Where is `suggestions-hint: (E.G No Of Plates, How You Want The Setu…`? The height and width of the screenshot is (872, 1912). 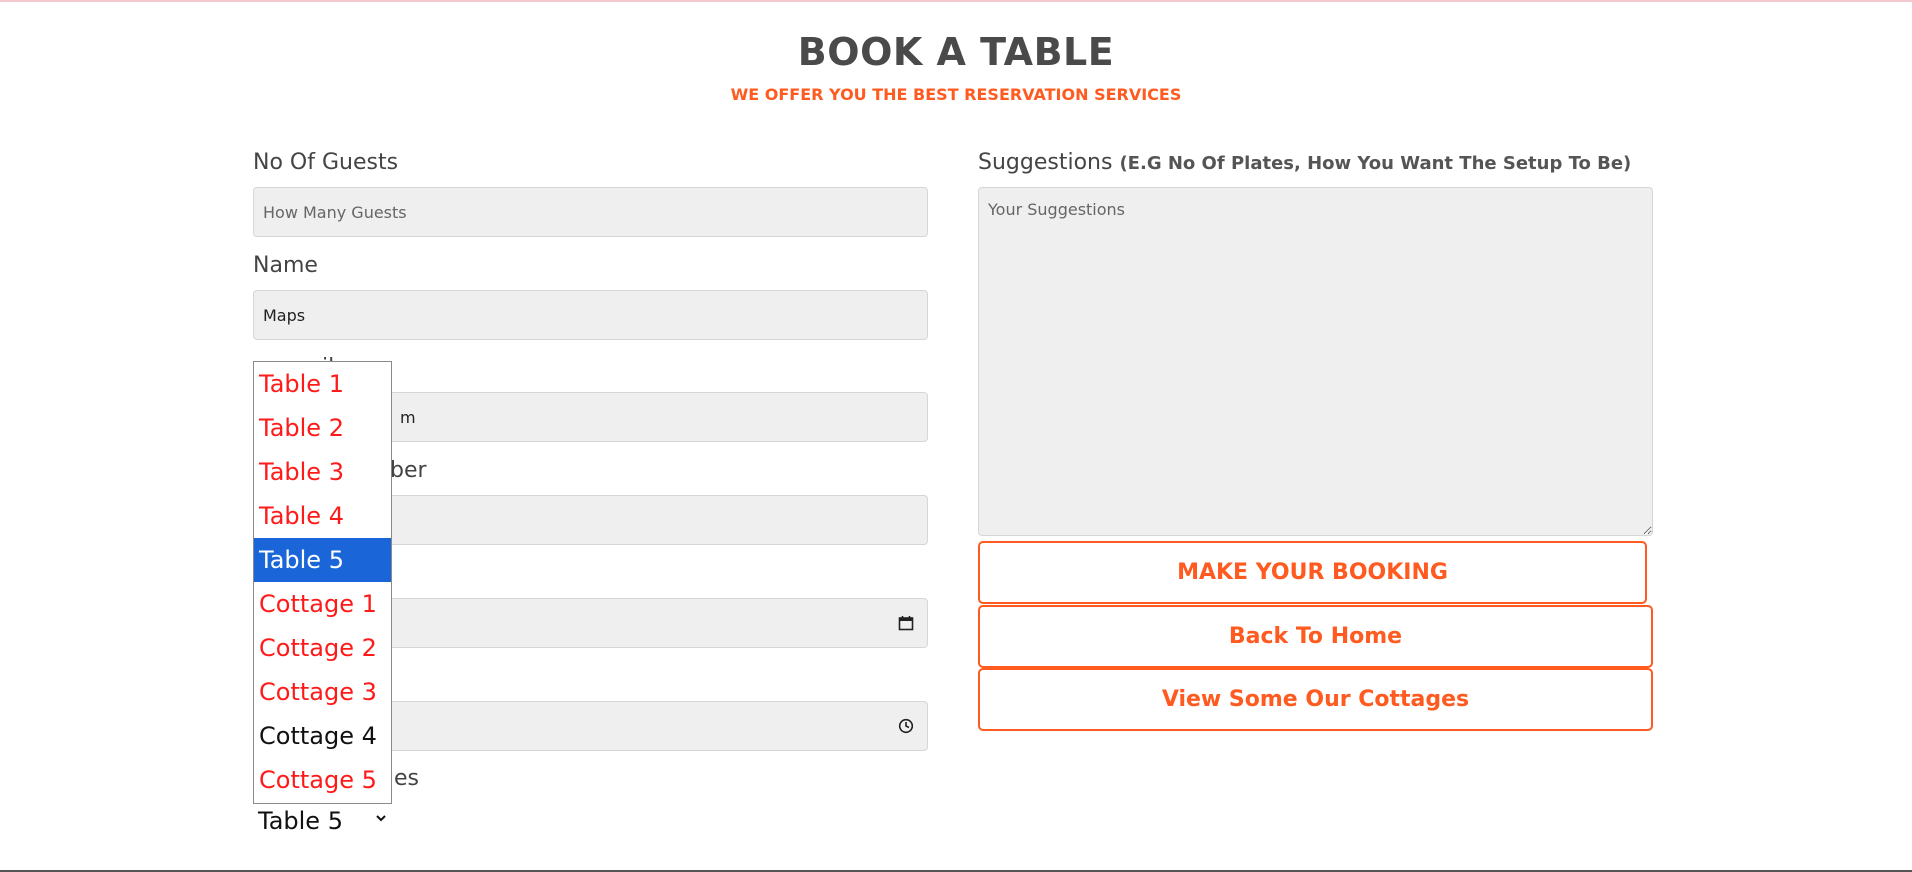
suggestions-hint: (E.G No Of Plates, How You Want The Setu… is located at coordinates (1375, 163).